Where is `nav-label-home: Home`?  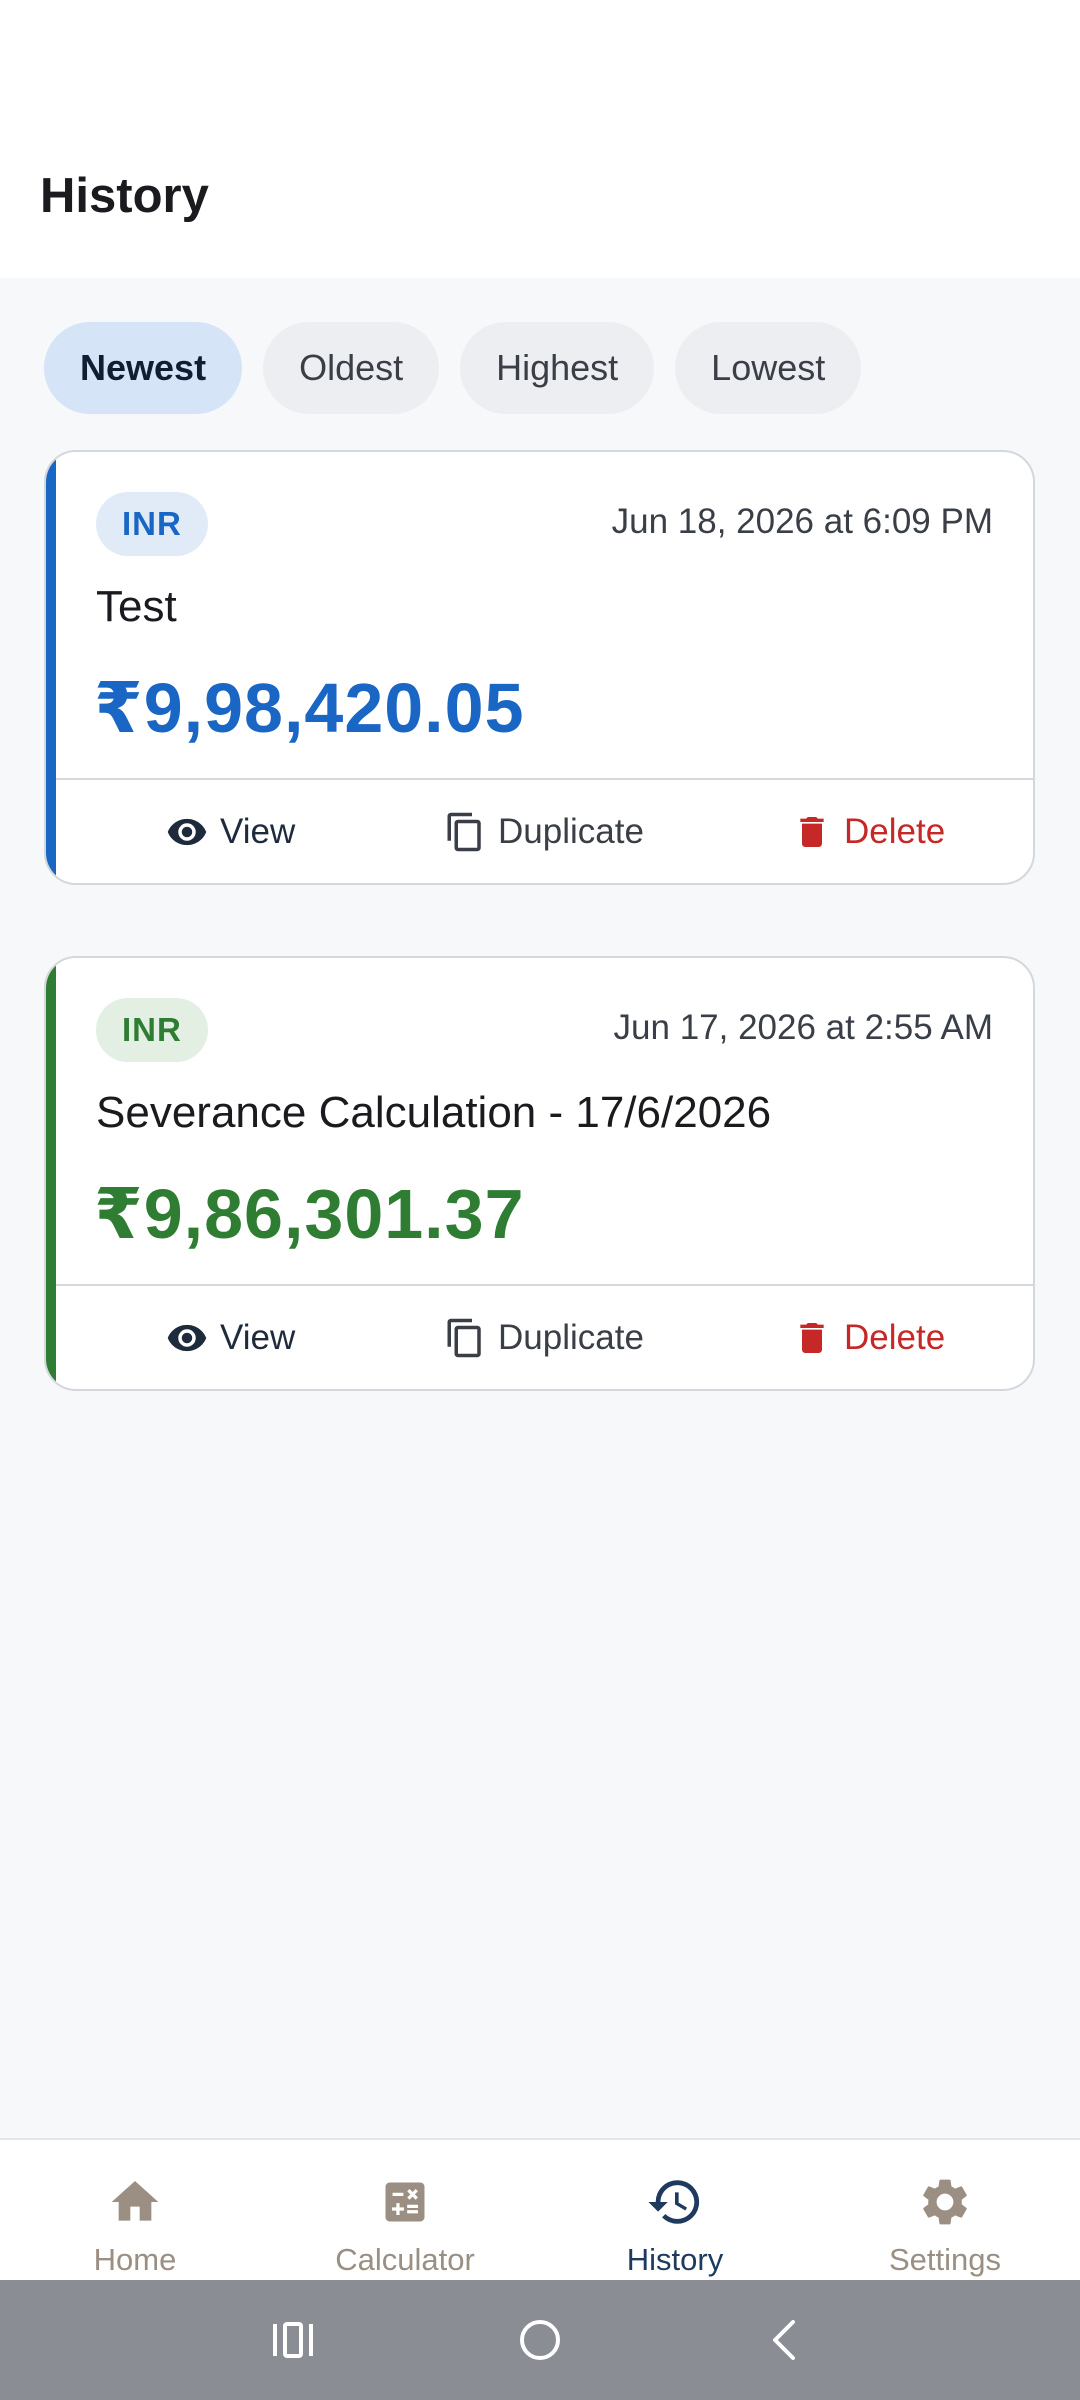
nav-label-home: Home is located at coordinates (135, 2259).